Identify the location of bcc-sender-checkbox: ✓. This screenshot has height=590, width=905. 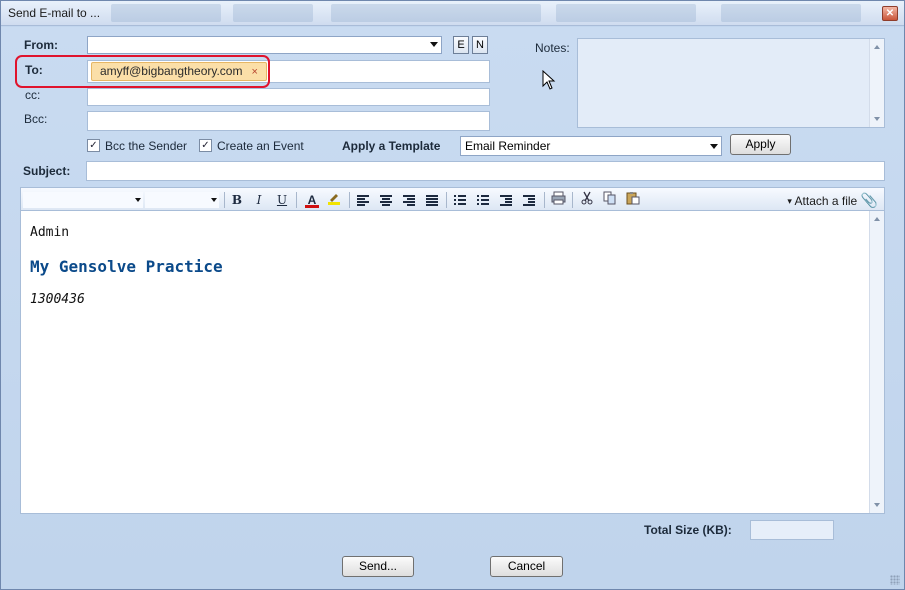
(93, 145).